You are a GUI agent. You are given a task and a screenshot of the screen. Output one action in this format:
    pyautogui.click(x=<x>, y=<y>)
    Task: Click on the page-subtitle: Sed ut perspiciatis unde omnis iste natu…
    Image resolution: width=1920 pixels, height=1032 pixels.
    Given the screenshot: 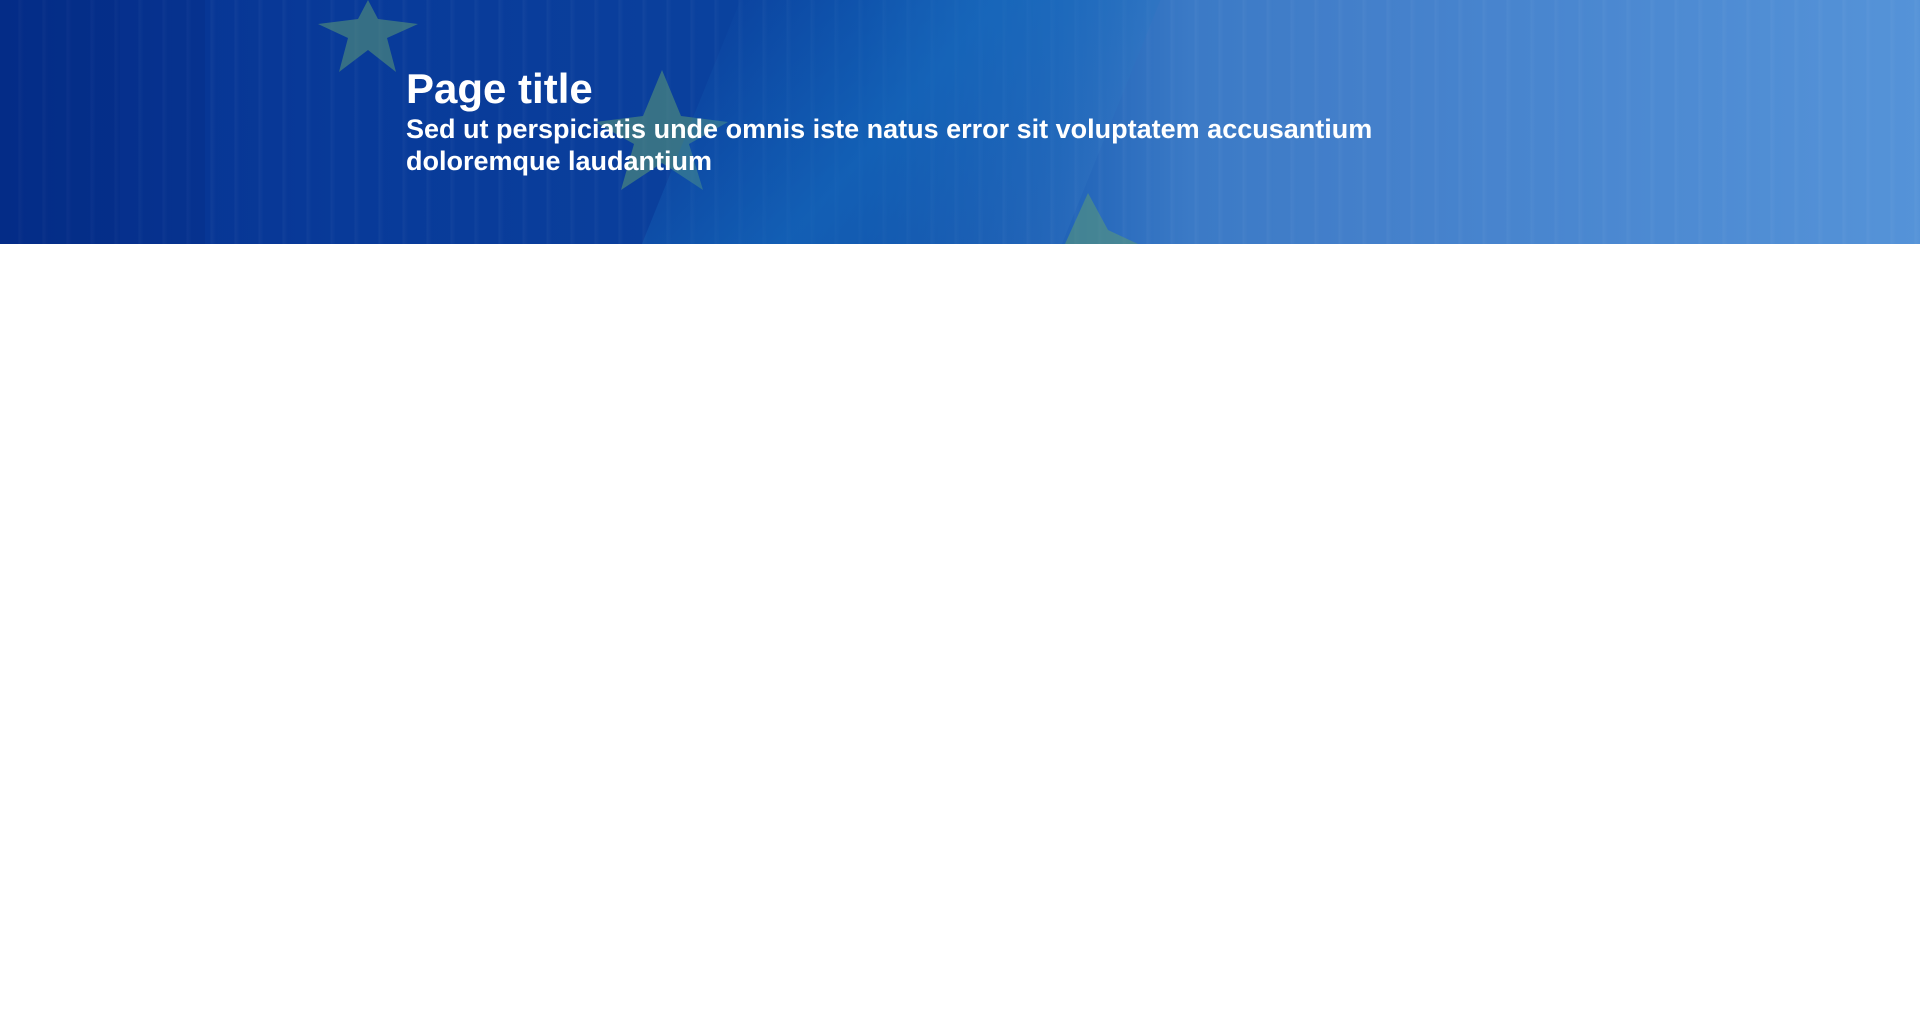 What is the action you would take?
    pyautogui.click(x=889, y=145)
    